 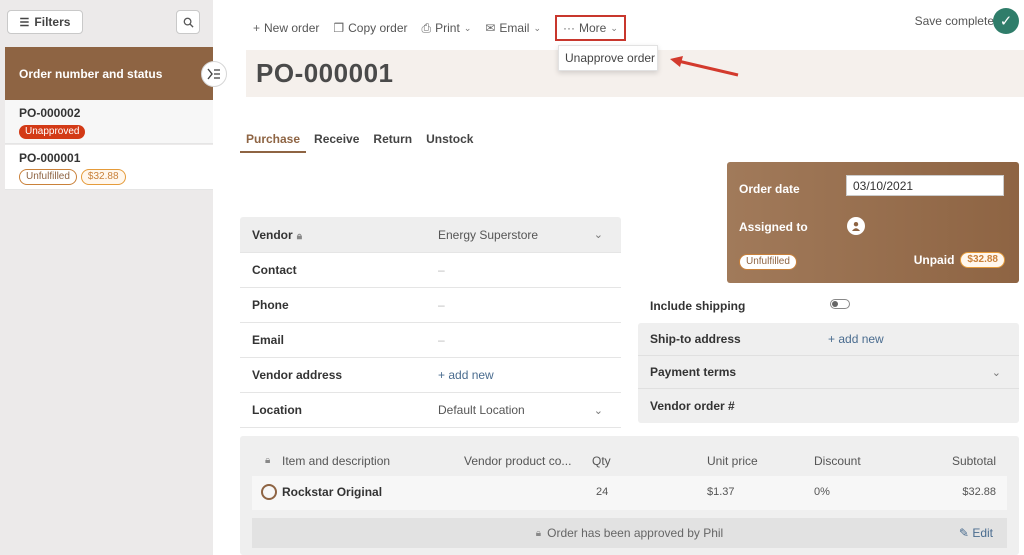 I want to click on pencil-icon: ✎, so click(x=963, y=533).